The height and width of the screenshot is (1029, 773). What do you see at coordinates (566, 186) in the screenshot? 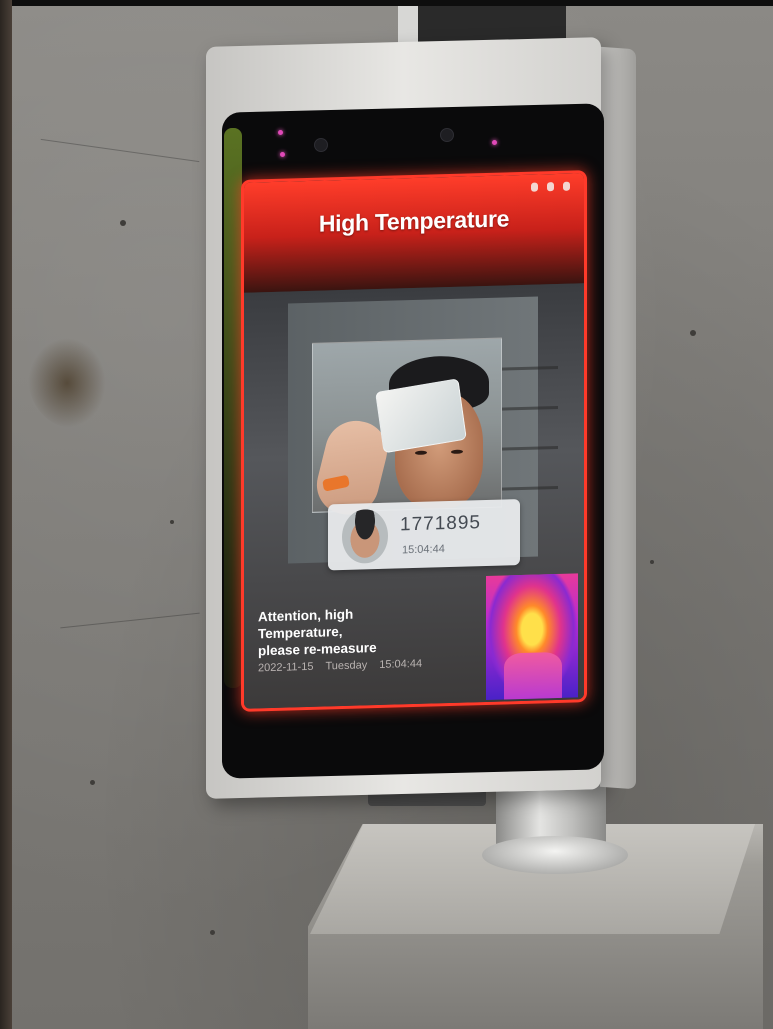
I see `settings-icon` at bounding box center [566, 186].